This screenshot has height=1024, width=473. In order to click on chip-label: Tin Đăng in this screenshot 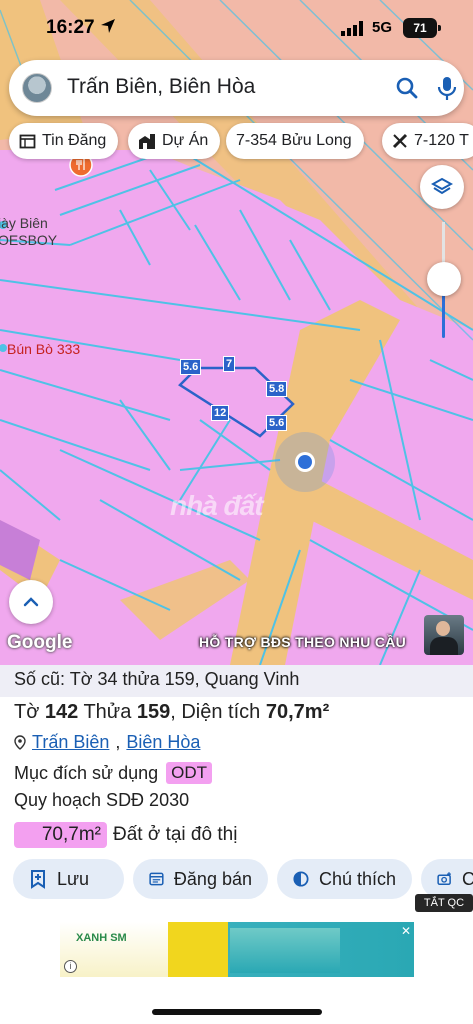, I will do `click(74, 140)`.